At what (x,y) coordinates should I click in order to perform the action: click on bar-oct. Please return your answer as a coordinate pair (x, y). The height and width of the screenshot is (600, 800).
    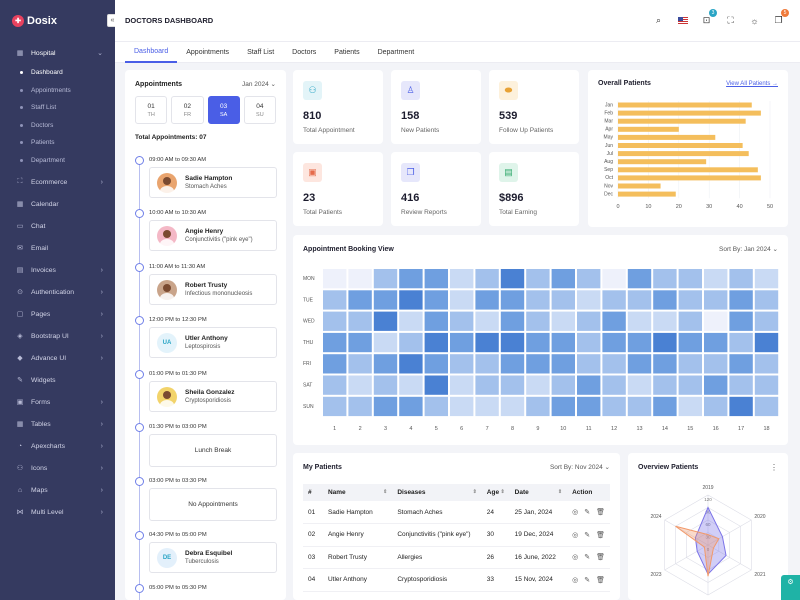
    Looking at the image, I should click on (689, 178).